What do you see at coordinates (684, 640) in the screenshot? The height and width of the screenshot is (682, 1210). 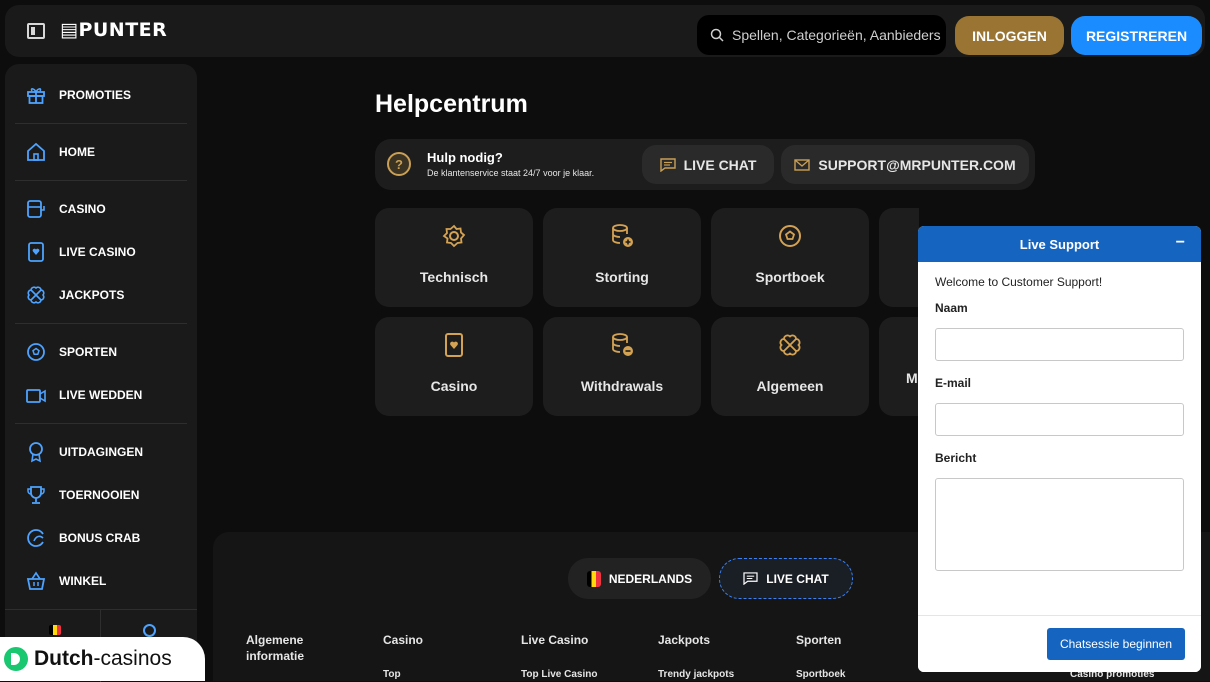 I see `footer-column-heading: Jackpots` at bounding box center [684, 640].